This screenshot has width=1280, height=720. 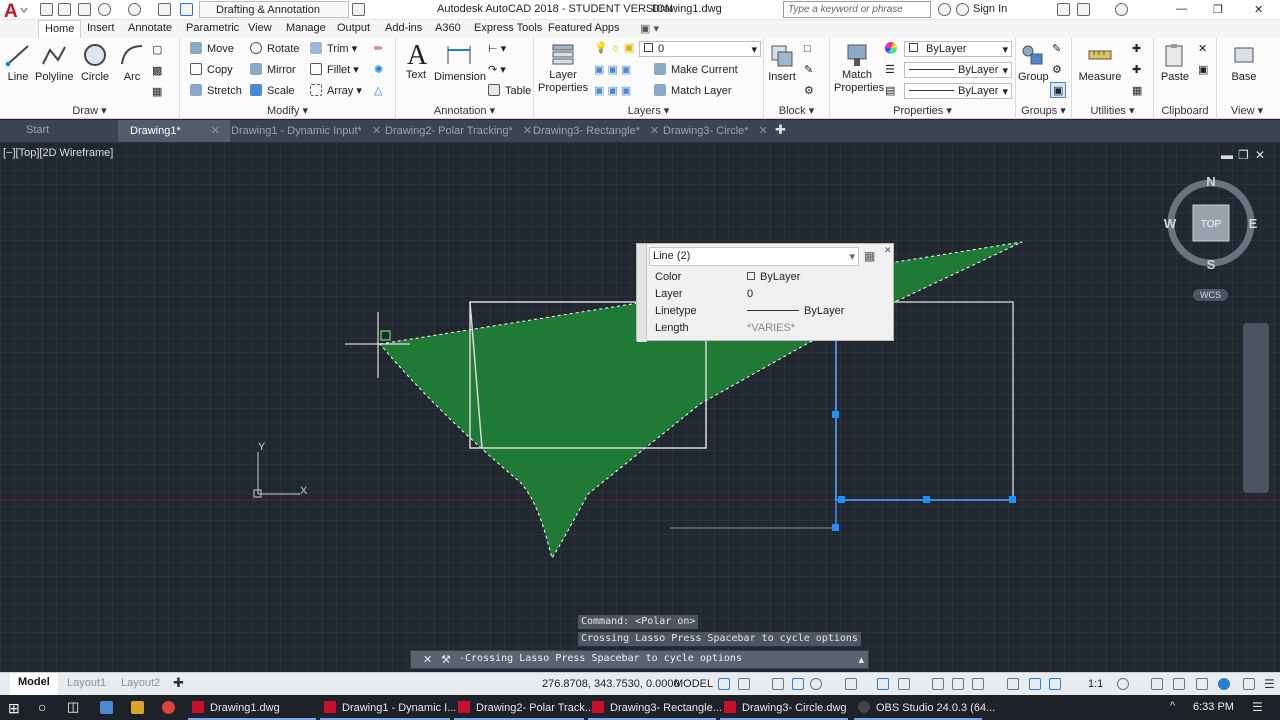 What do you see at coordinates (272, 91) in the screenshot?
I see `scale-button: Scale` at bounding box center [272, 91].